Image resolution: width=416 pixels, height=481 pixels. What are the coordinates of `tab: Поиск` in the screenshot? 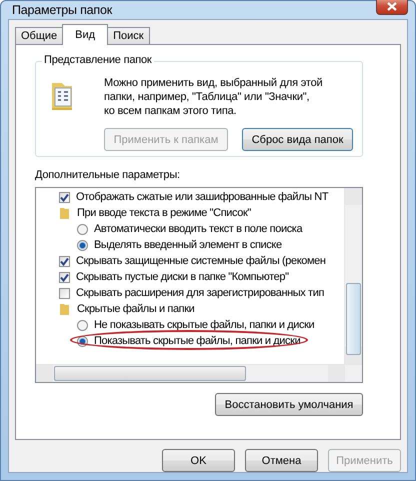 It's located at (128, 35).